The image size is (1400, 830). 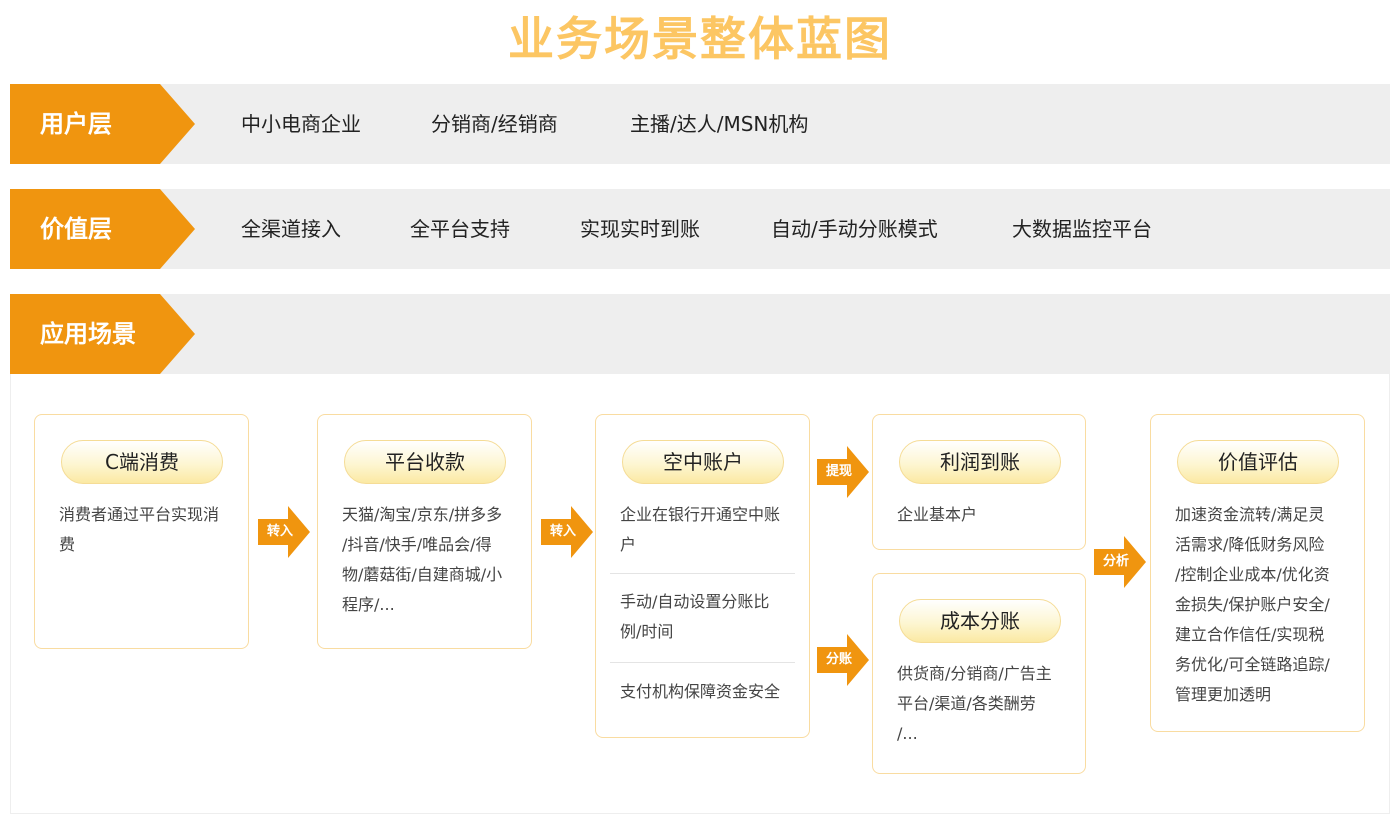 I want to click on card-title: 平台收款, so click(x=425, y=462).